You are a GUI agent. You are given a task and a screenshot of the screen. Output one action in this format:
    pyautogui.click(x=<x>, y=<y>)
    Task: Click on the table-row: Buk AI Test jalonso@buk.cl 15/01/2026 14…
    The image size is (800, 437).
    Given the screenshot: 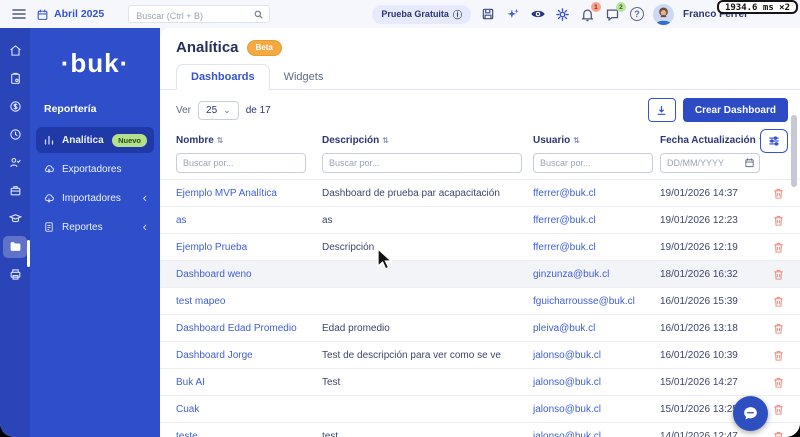 What is the action you would take?
    pyautogui.click(x=480, y=381)
    